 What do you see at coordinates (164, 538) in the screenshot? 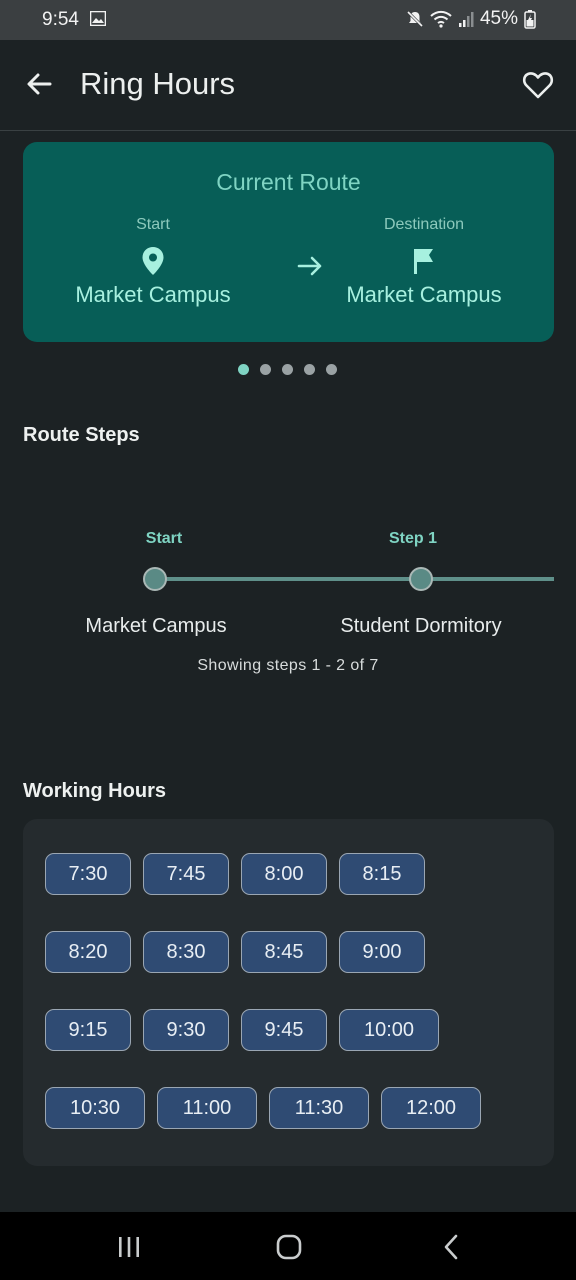
I see `step-label-start: Start` at bounding box center [164, 538].